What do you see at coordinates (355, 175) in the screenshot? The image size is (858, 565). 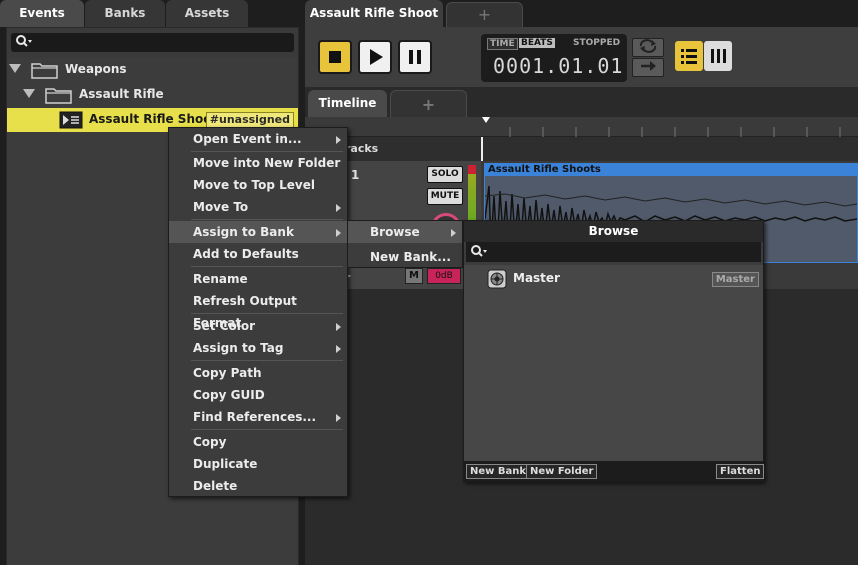 I see `track-number: 1` at bounding box center [355, 175].